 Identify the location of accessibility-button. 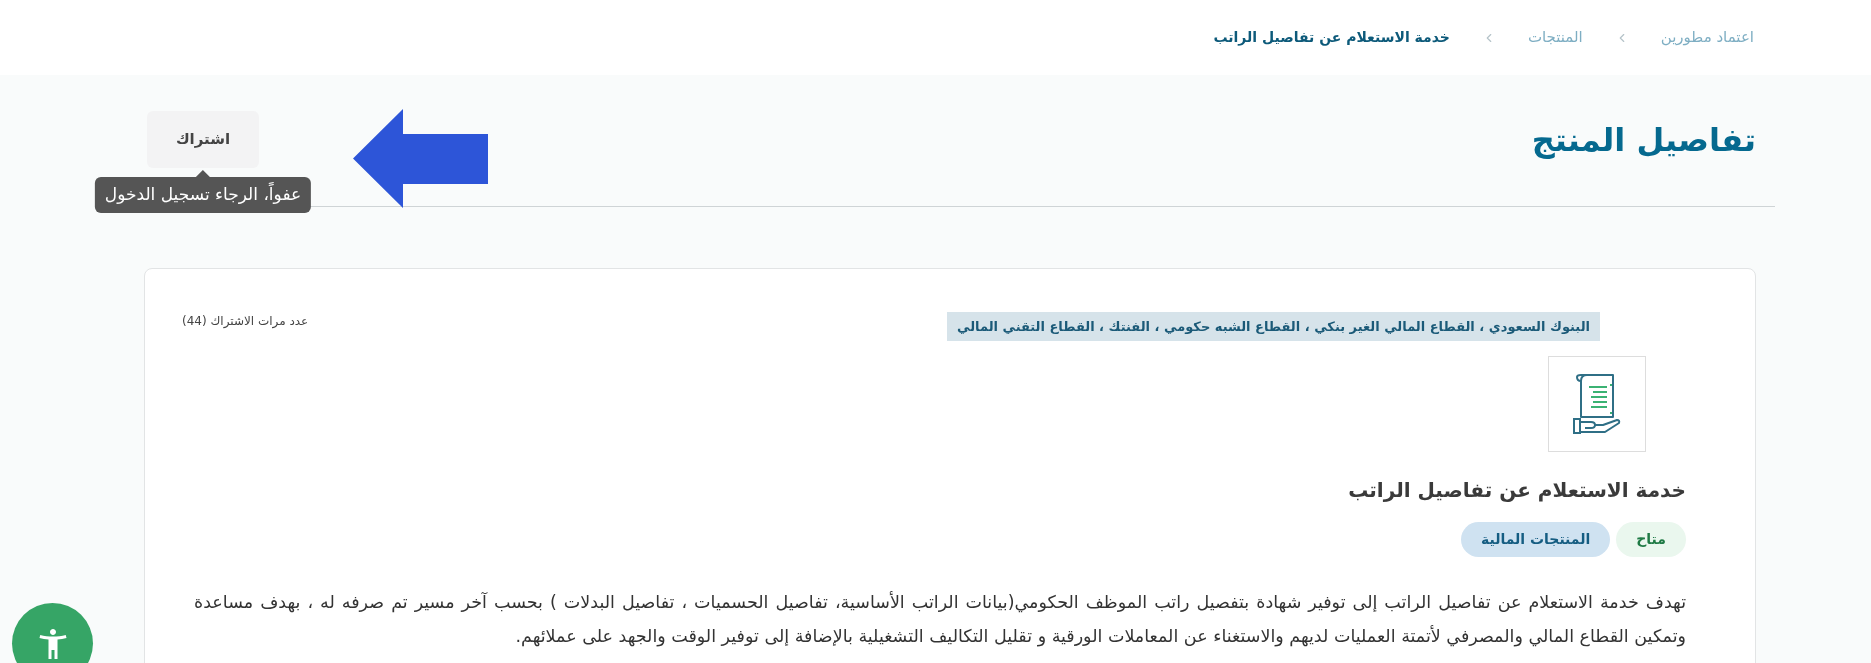
(52, 633).